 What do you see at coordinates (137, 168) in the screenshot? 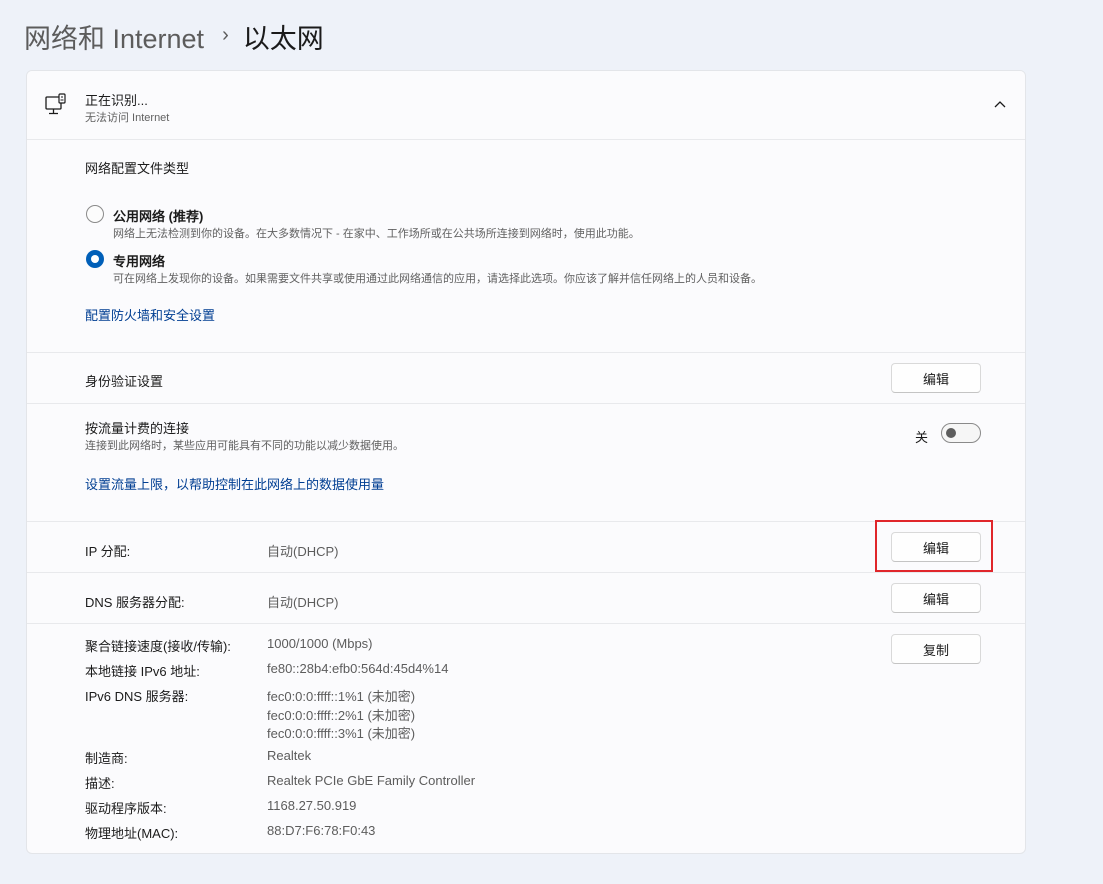
I see `profile-type-heading: 网络配置文件类型` at bounding box center [137, 168].